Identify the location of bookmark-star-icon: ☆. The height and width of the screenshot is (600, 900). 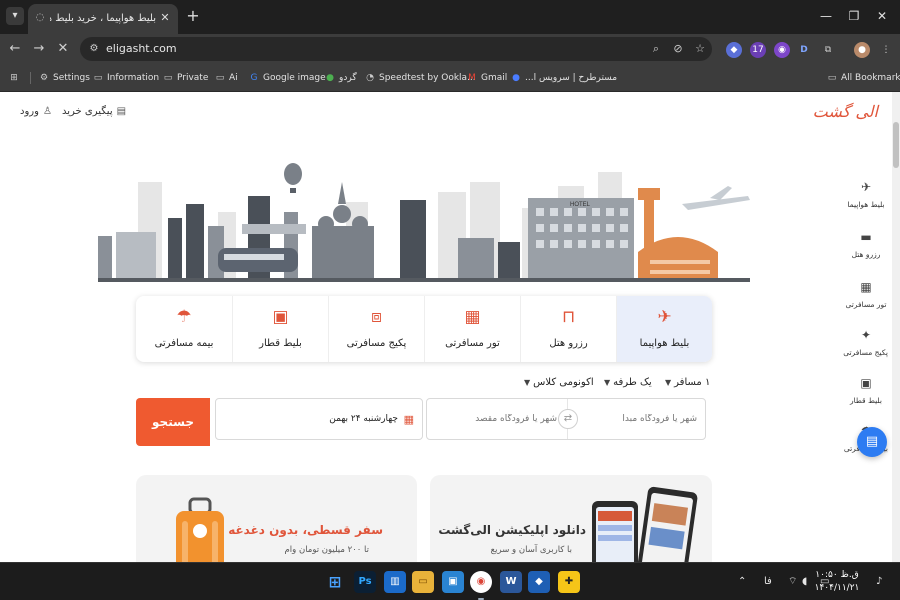
(700, 49).